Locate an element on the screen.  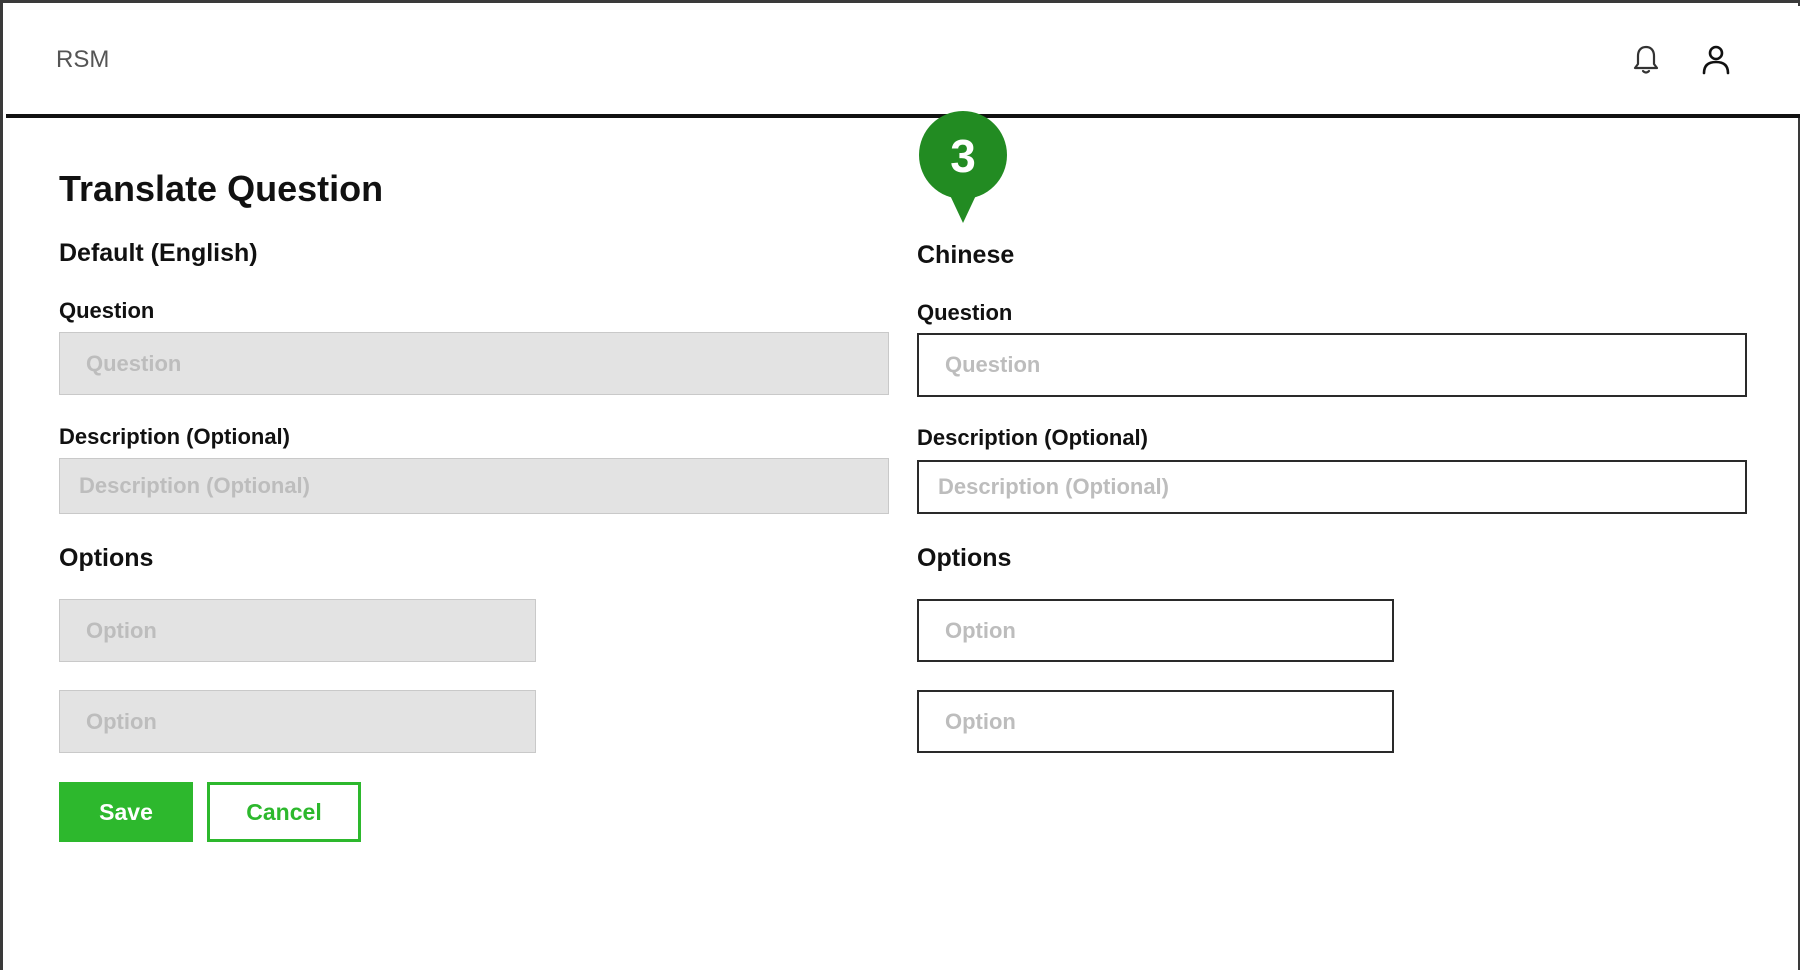
user-icon is located at coordinates (1716, 60).